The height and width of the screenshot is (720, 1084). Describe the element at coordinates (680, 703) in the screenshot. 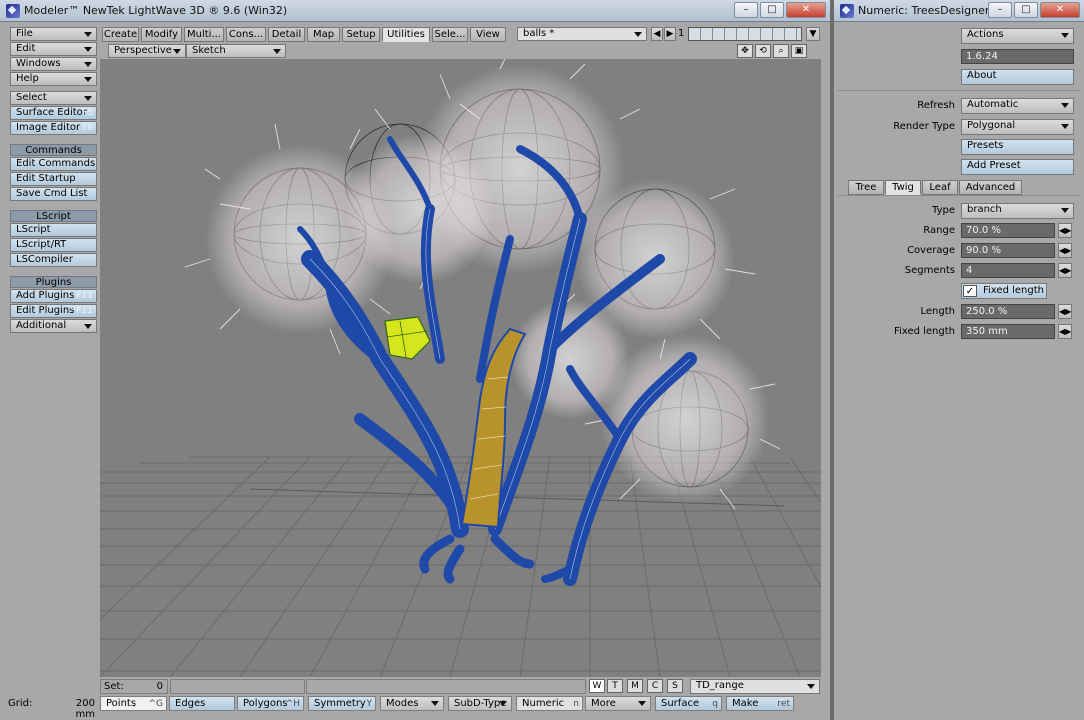

I see `surface-label: Surface` at that location.